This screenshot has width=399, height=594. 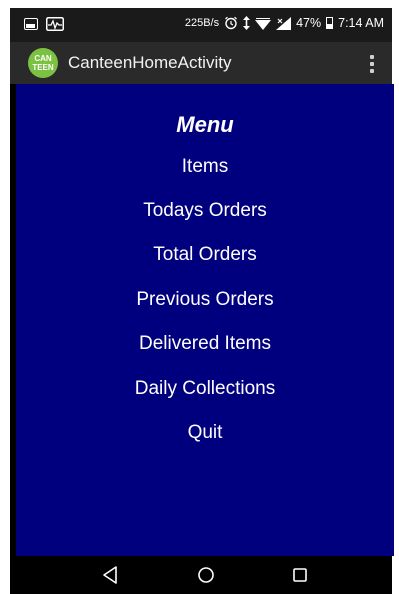 What do you see at coordinates (300, 575) in the screenshot?
I see `recents-icon` at bounding box center [300, 575].